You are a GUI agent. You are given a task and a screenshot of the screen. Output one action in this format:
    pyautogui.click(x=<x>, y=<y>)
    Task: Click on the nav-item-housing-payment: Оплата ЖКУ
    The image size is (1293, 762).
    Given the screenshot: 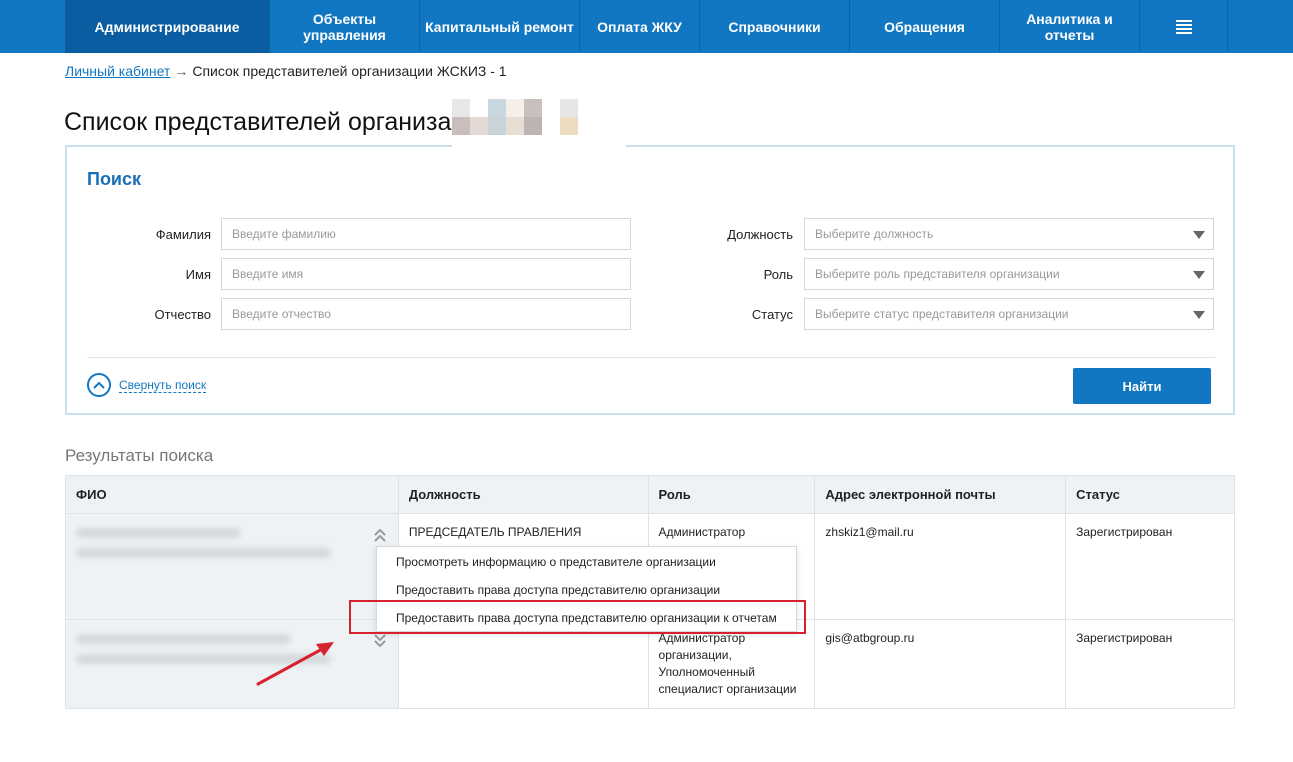 What is the action you would take?
    pyautogui.click(x=640, y=26)
    